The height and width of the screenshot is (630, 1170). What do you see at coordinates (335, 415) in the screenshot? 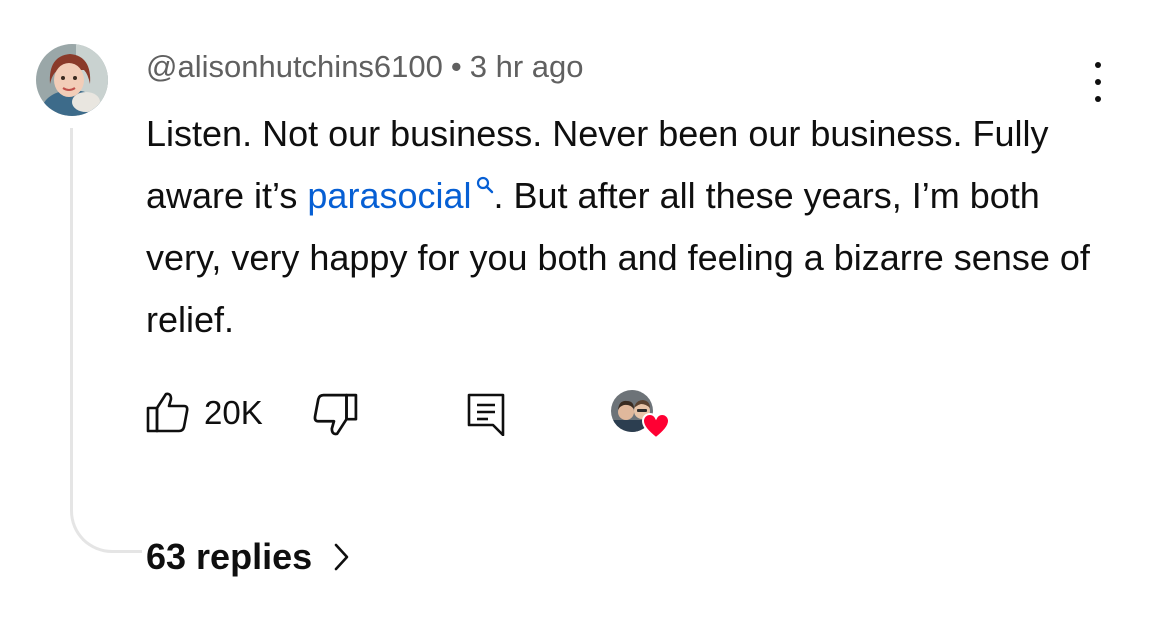
I see `thumbs-down-icon` at bounding box center [335, 415].